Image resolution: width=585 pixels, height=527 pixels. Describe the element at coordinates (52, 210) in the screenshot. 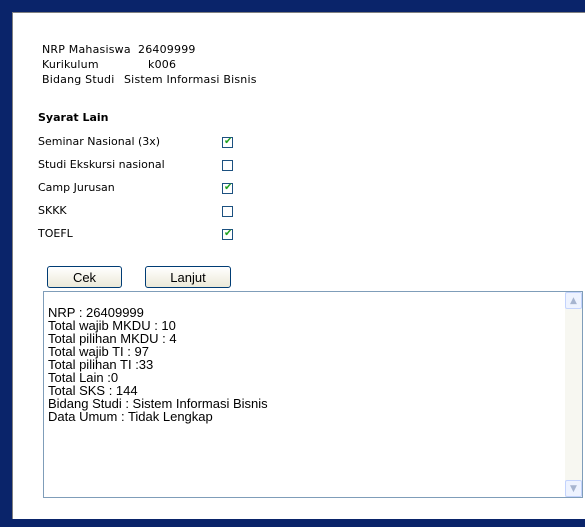

I see `req-label-skkk: SKKK` at that location.